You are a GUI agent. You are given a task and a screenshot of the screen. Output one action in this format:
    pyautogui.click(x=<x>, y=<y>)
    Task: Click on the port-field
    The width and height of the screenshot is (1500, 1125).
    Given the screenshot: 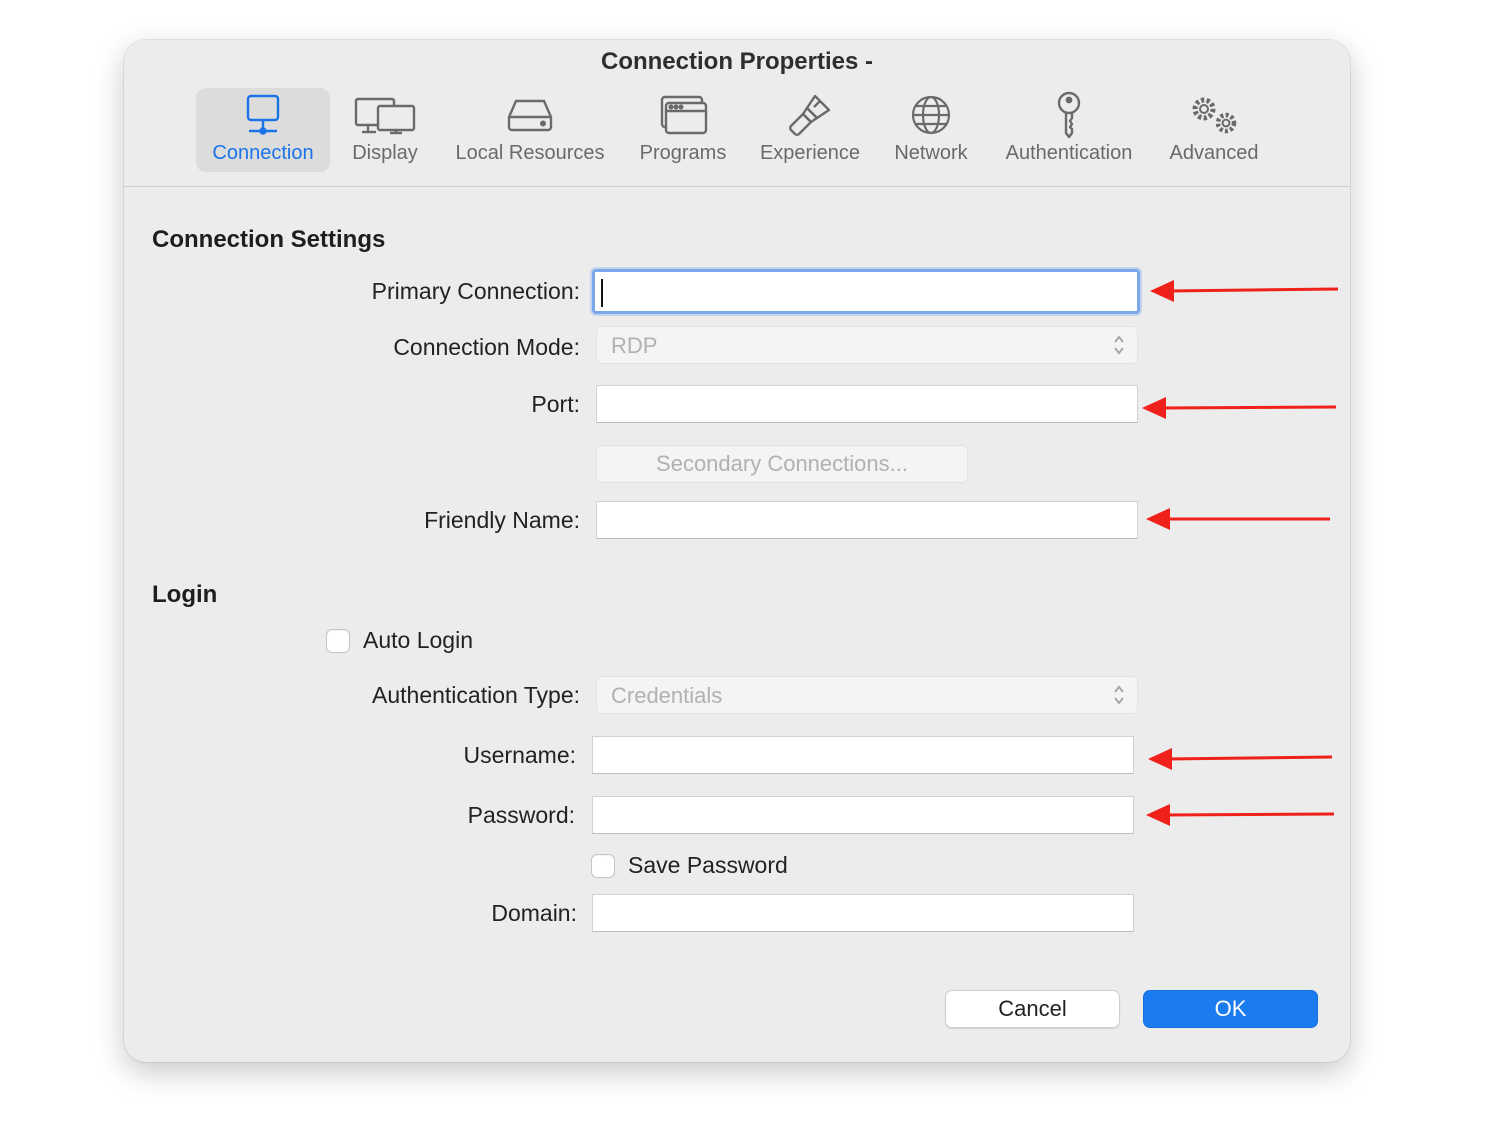 What is the action you would take?
    pyautogui.click(x=867, y=404)
    